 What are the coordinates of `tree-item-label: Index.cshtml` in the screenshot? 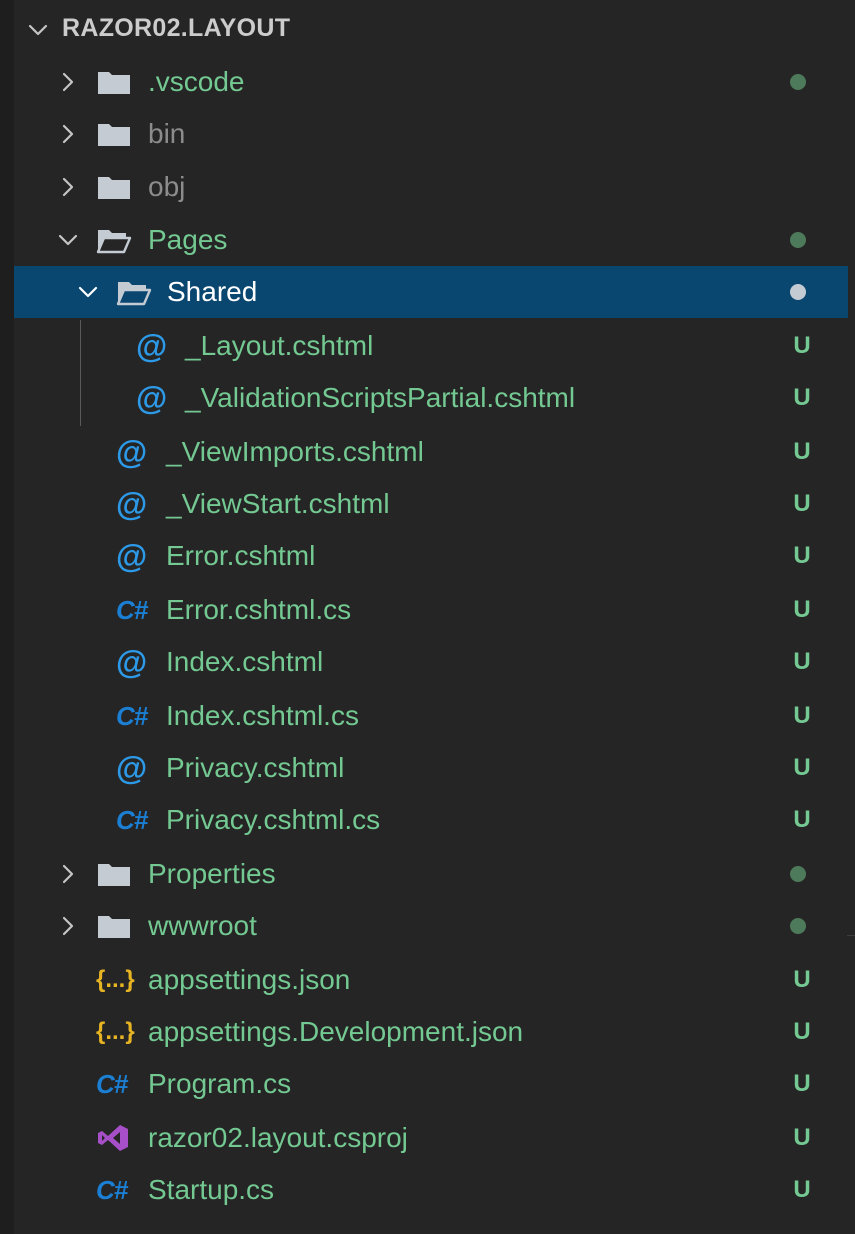 It's located at (245, 661).